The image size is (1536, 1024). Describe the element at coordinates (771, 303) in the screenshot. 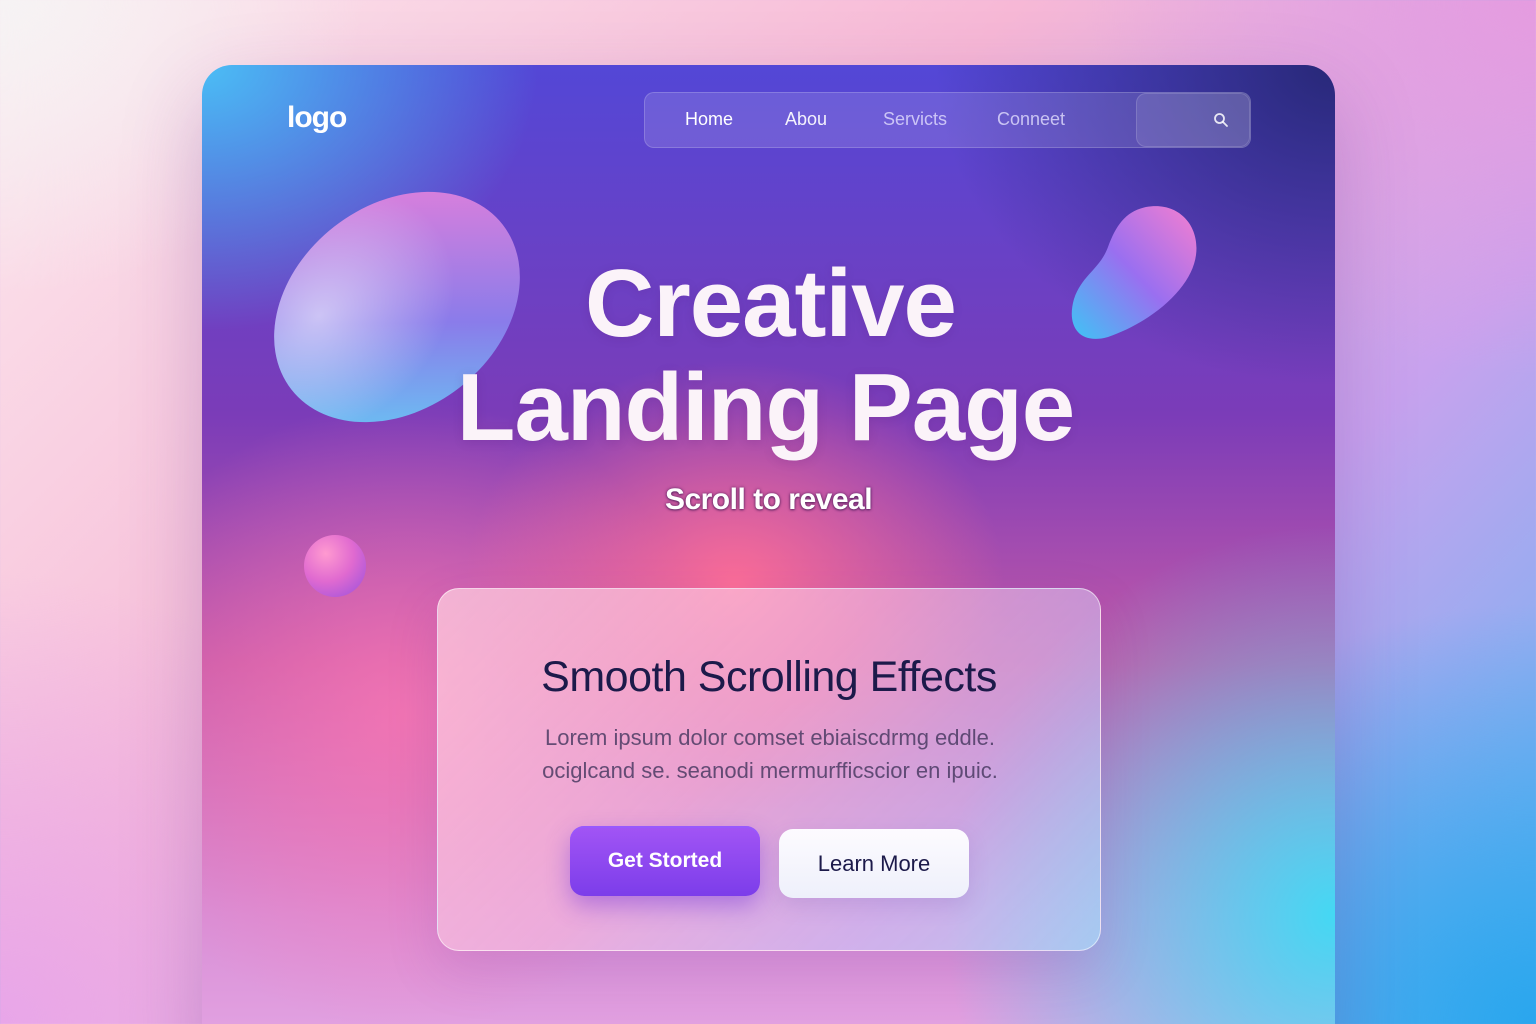

I see `hero-title-line1: Creative` at that location.